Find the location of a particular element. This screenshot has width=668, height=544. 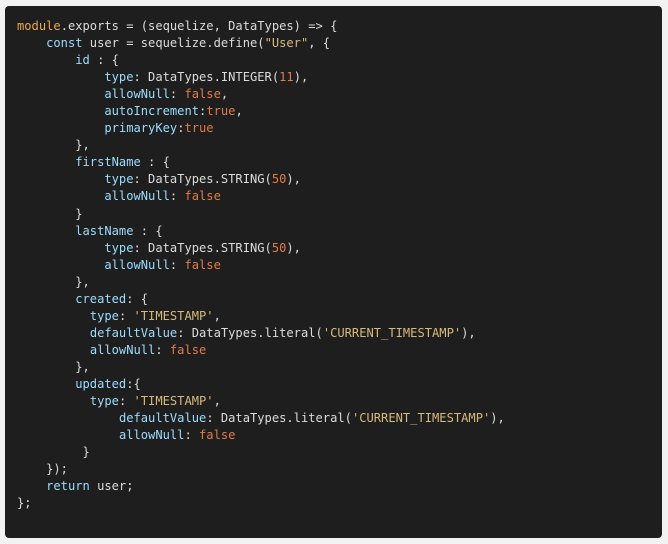

code-token: created is located at coordinates (101, 298).